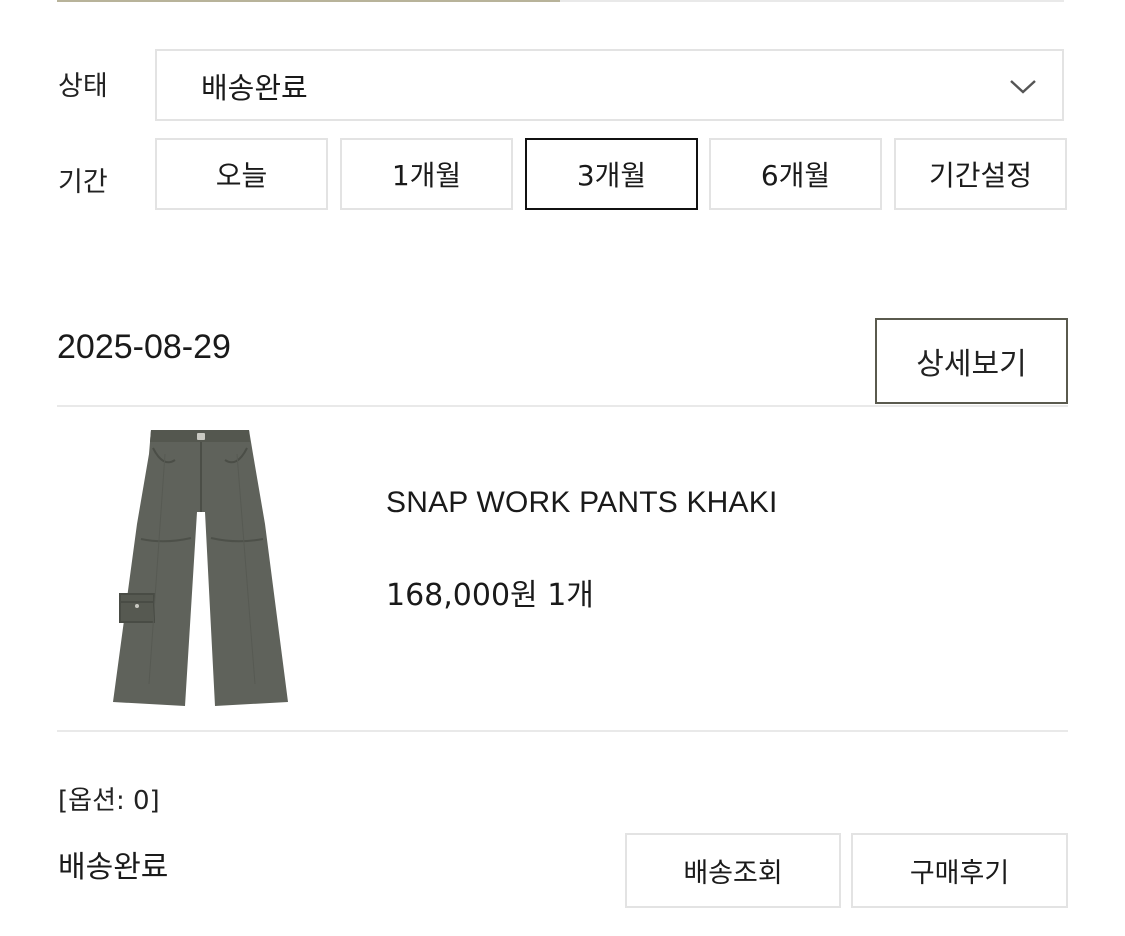 The image size is (1125, 936). What do you see at coordinates (490, 595) in the screenshot?
I see `product-price-quantity: 168,000원 1개` at bounding box center [490, 595].